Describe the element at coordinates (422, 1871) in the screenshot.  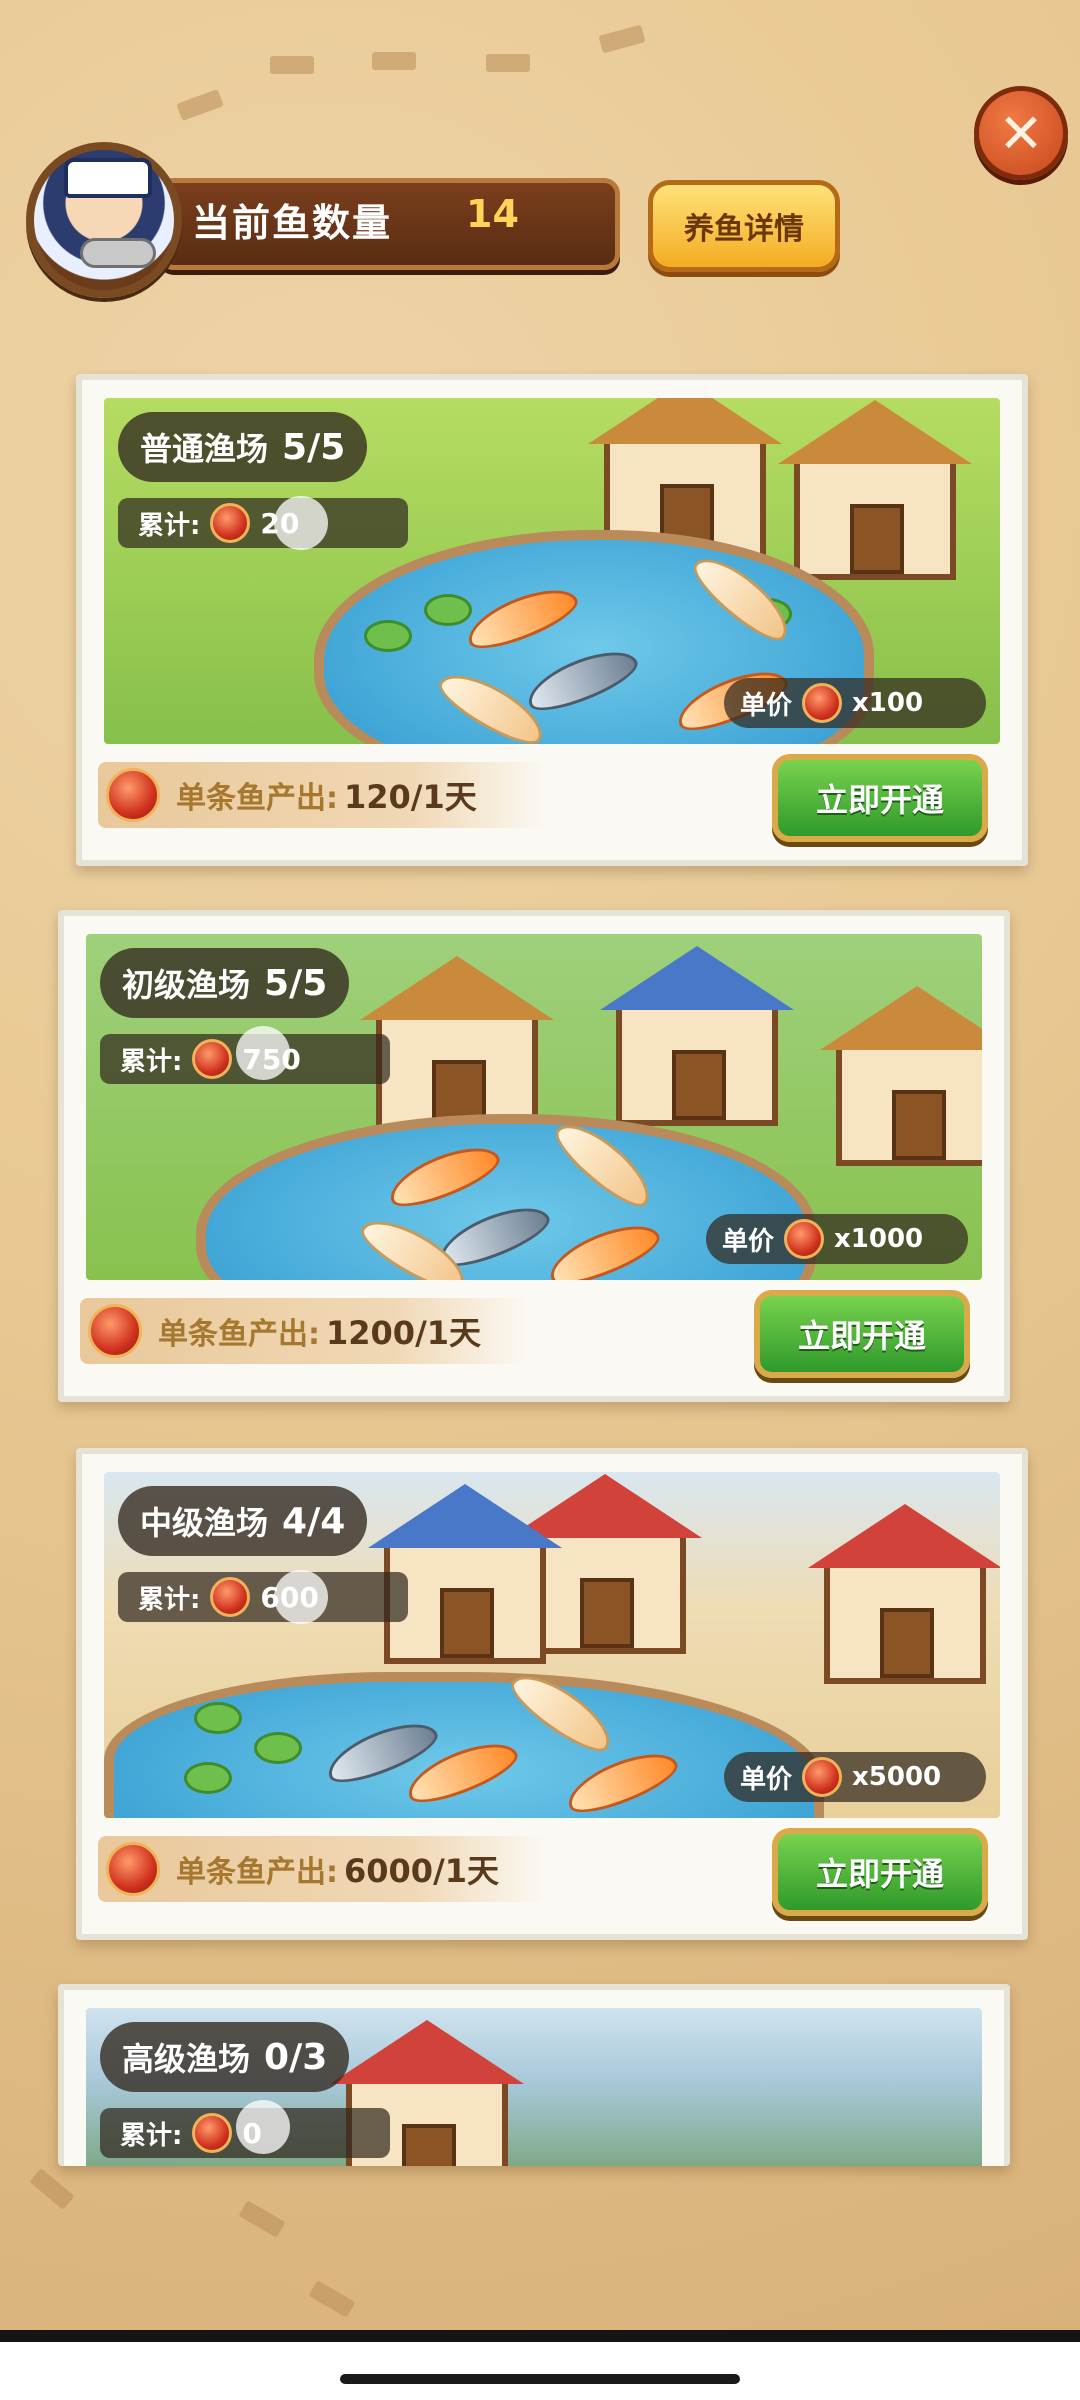
I see `farm-output-value: 6000/1天` at that location.